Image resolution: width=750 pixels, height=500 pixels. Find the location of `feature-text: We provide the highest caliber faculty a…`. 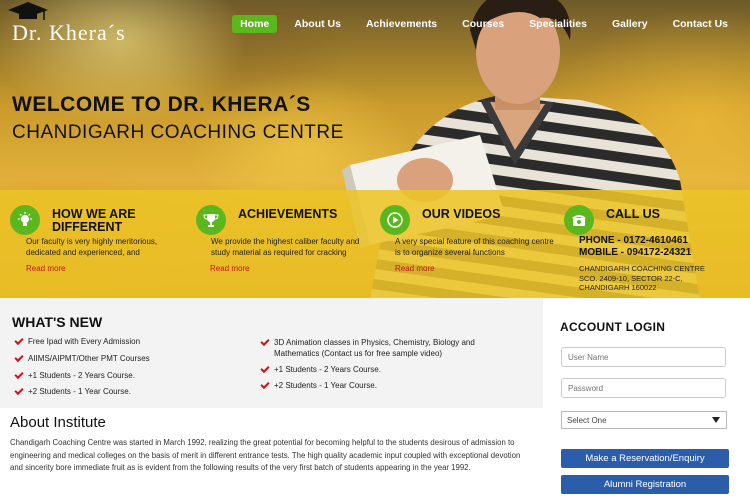

feature-text: We provide the highest caliber faculty a… is located at coordinates (285, 247).